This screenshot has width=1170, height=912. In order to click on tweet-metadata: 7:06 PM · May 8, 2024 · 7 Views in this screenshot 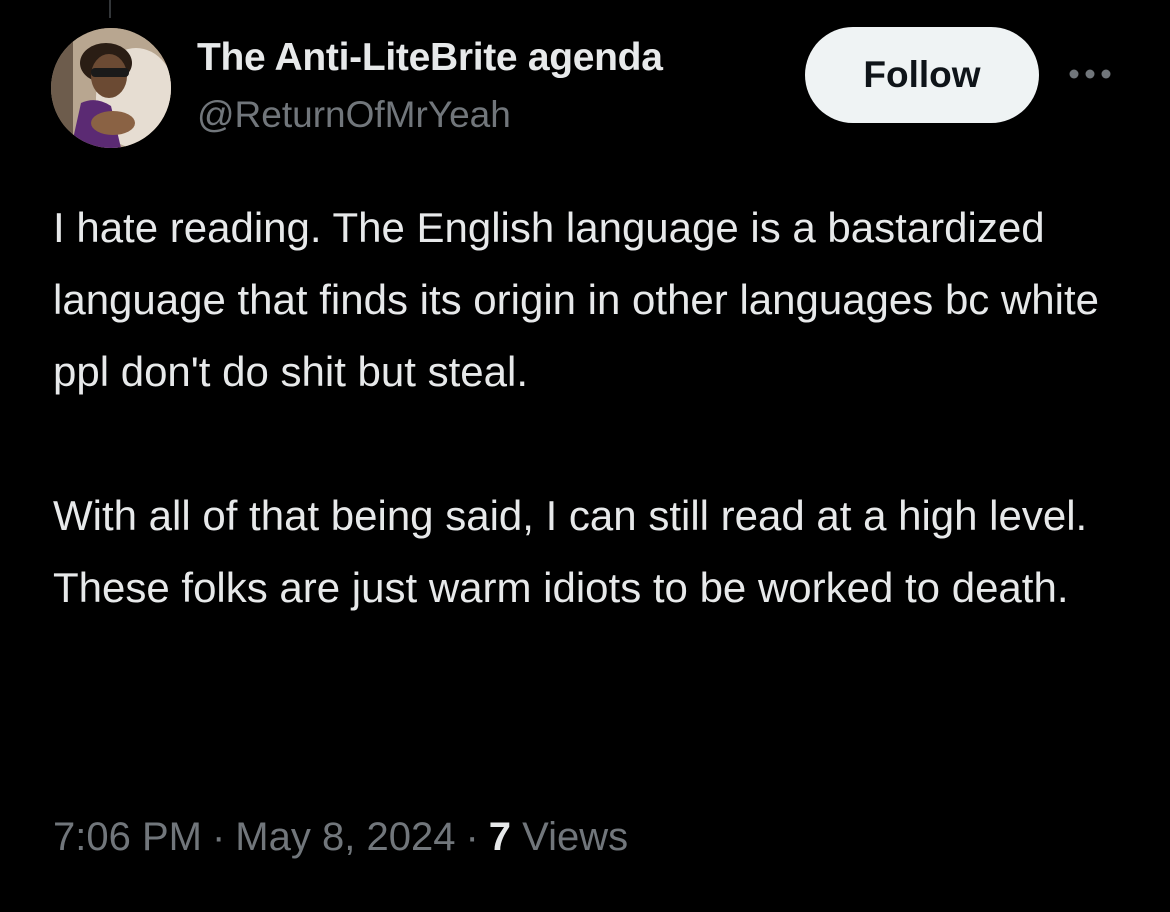, I will do `click(340, 837)`.